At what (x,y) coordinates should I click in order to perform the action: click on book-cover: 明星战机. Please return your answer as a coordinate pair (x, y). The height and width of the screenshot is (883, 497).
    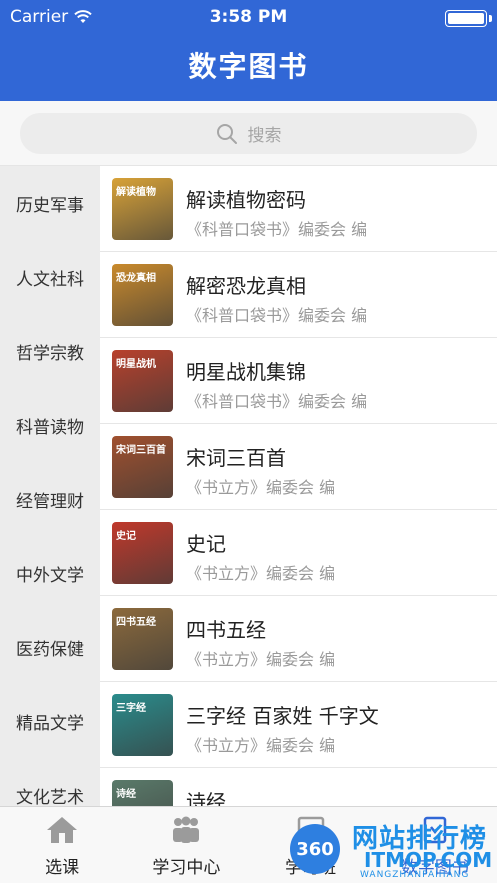
    Looking at the image, I should click on (142, 381).